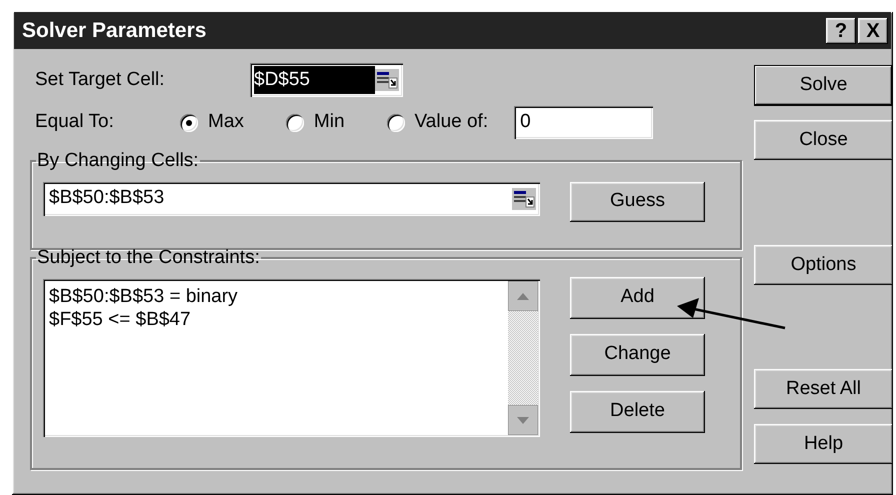 This screenshot has height=495, width=896. Describe the element at coordinates (823, 85) in the screenshot. I see `dialog-button: Solve` at that location.